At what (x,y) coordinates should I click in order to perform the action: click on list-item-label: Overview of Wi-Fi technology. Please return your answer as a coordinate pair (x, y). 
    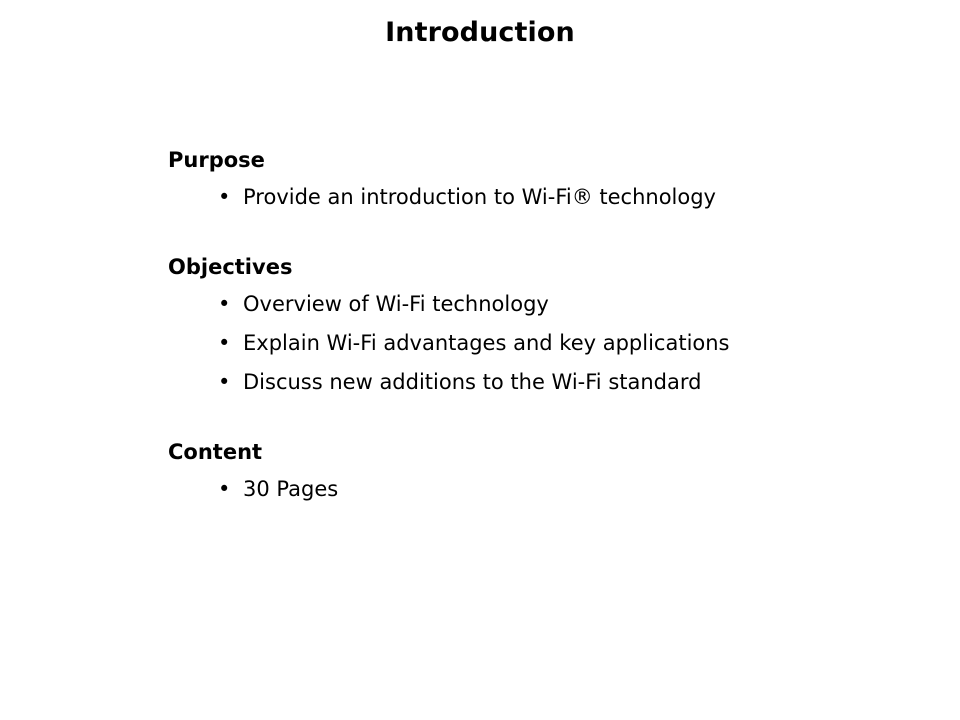
    Looking at the image, I should click on (396, 304).